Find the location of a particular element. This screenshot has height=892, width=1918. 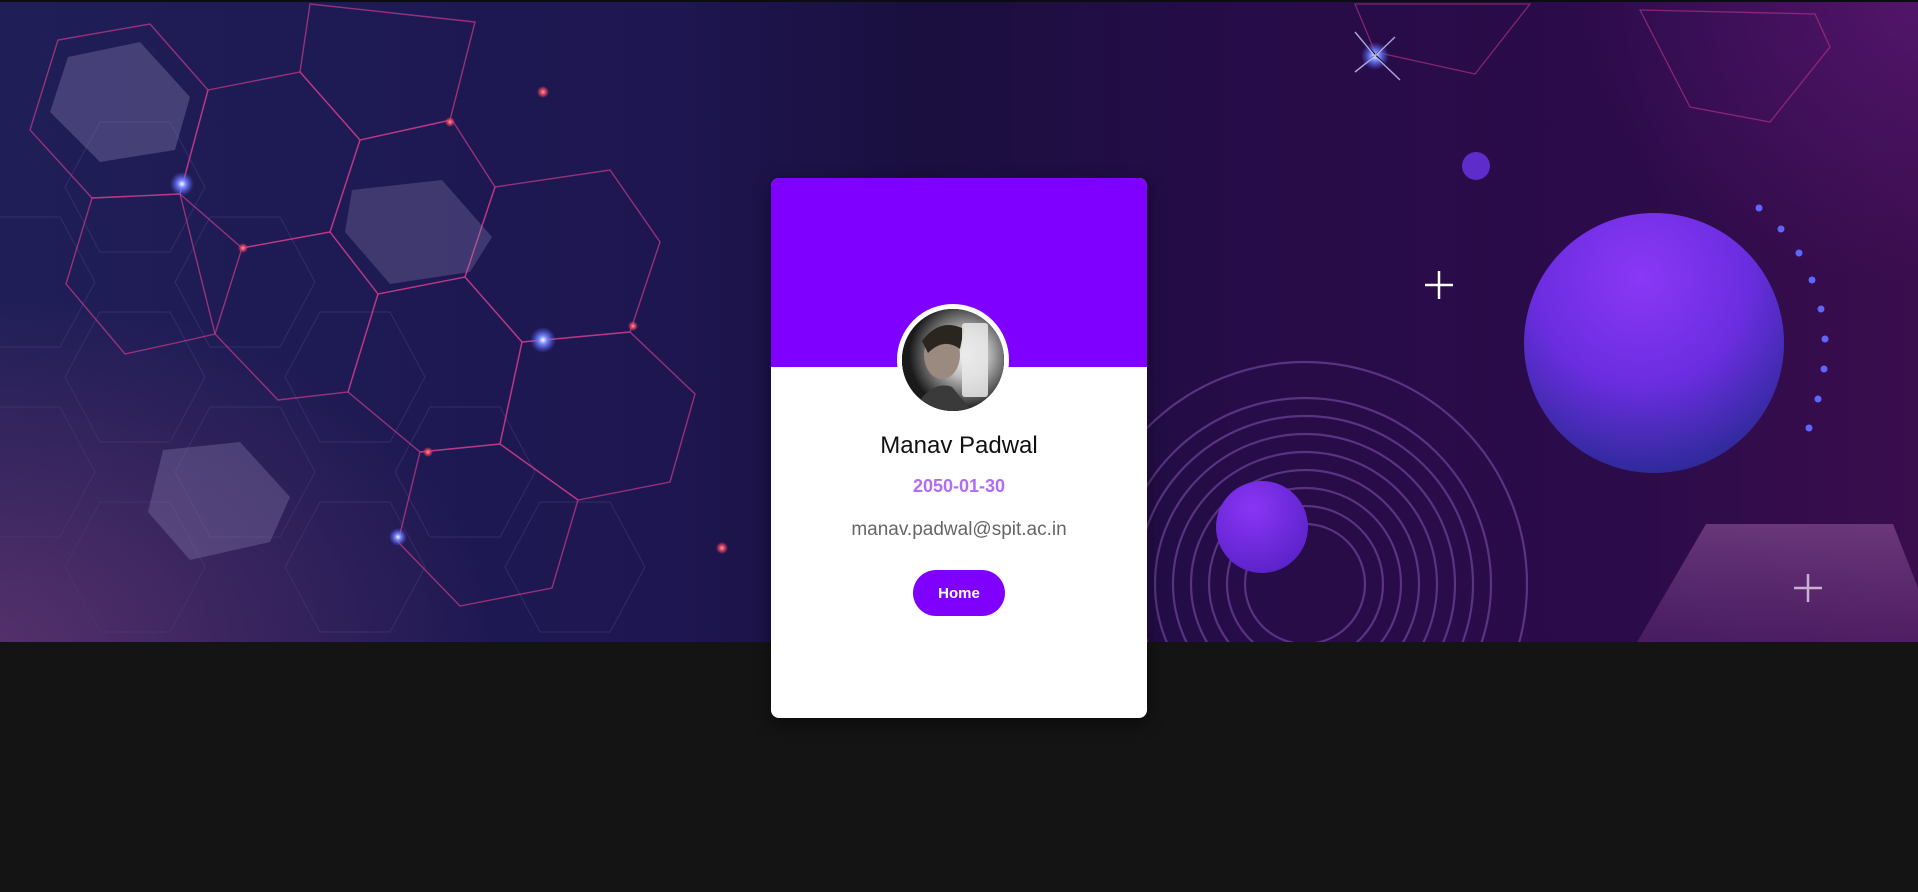

profile-email: manav.padwal@spit.ac.in is located at coordinates (959, 529).